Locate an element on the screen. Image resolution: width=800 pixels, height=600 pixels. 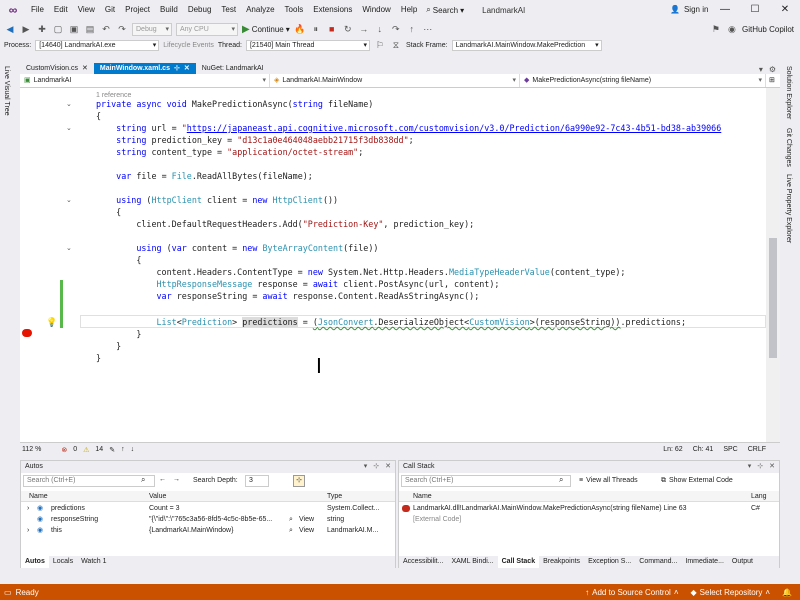
lifecycle-events-button: Lifecycle Events is located at coordinates (188, 45).